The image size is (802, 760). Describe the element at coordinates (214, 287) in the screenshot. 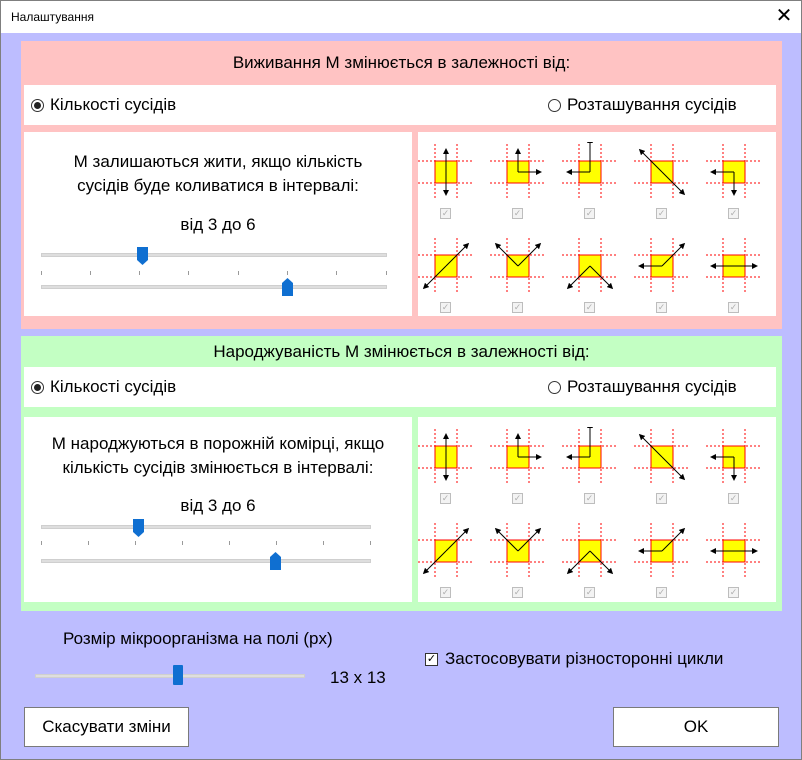

I see `survival-max-slider-track` at that location.